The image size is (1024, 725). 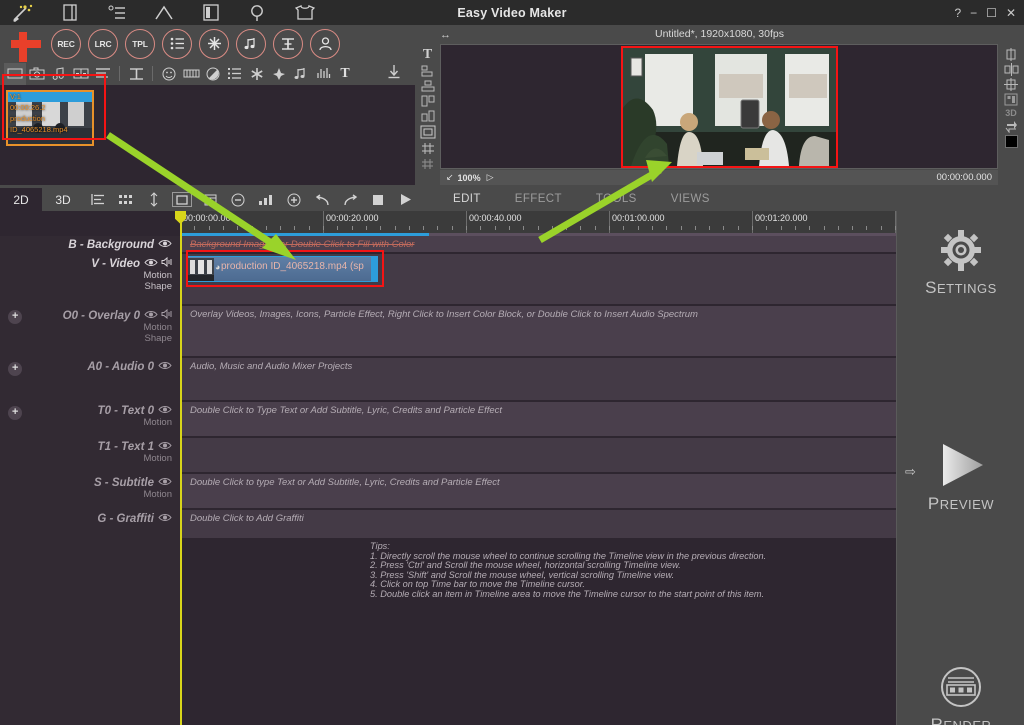 What do you see at coordinates (26, 45) in the screenshot?
I see `add-media-button` at bounding box center [26, 45].